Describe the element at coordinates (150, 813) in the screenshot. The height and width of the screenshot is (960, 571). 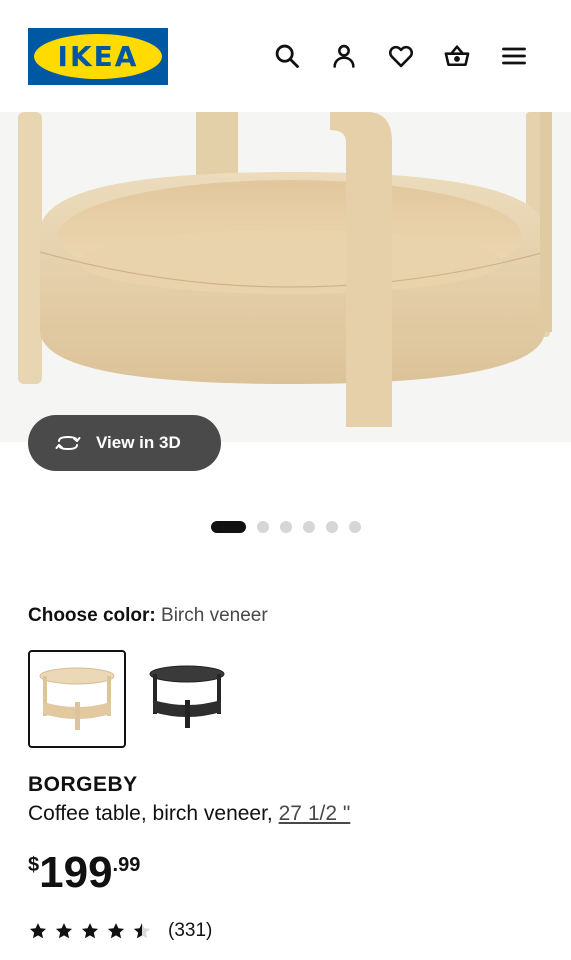
I see `product-description-text: Coffee table, birch veneer,` at that location.